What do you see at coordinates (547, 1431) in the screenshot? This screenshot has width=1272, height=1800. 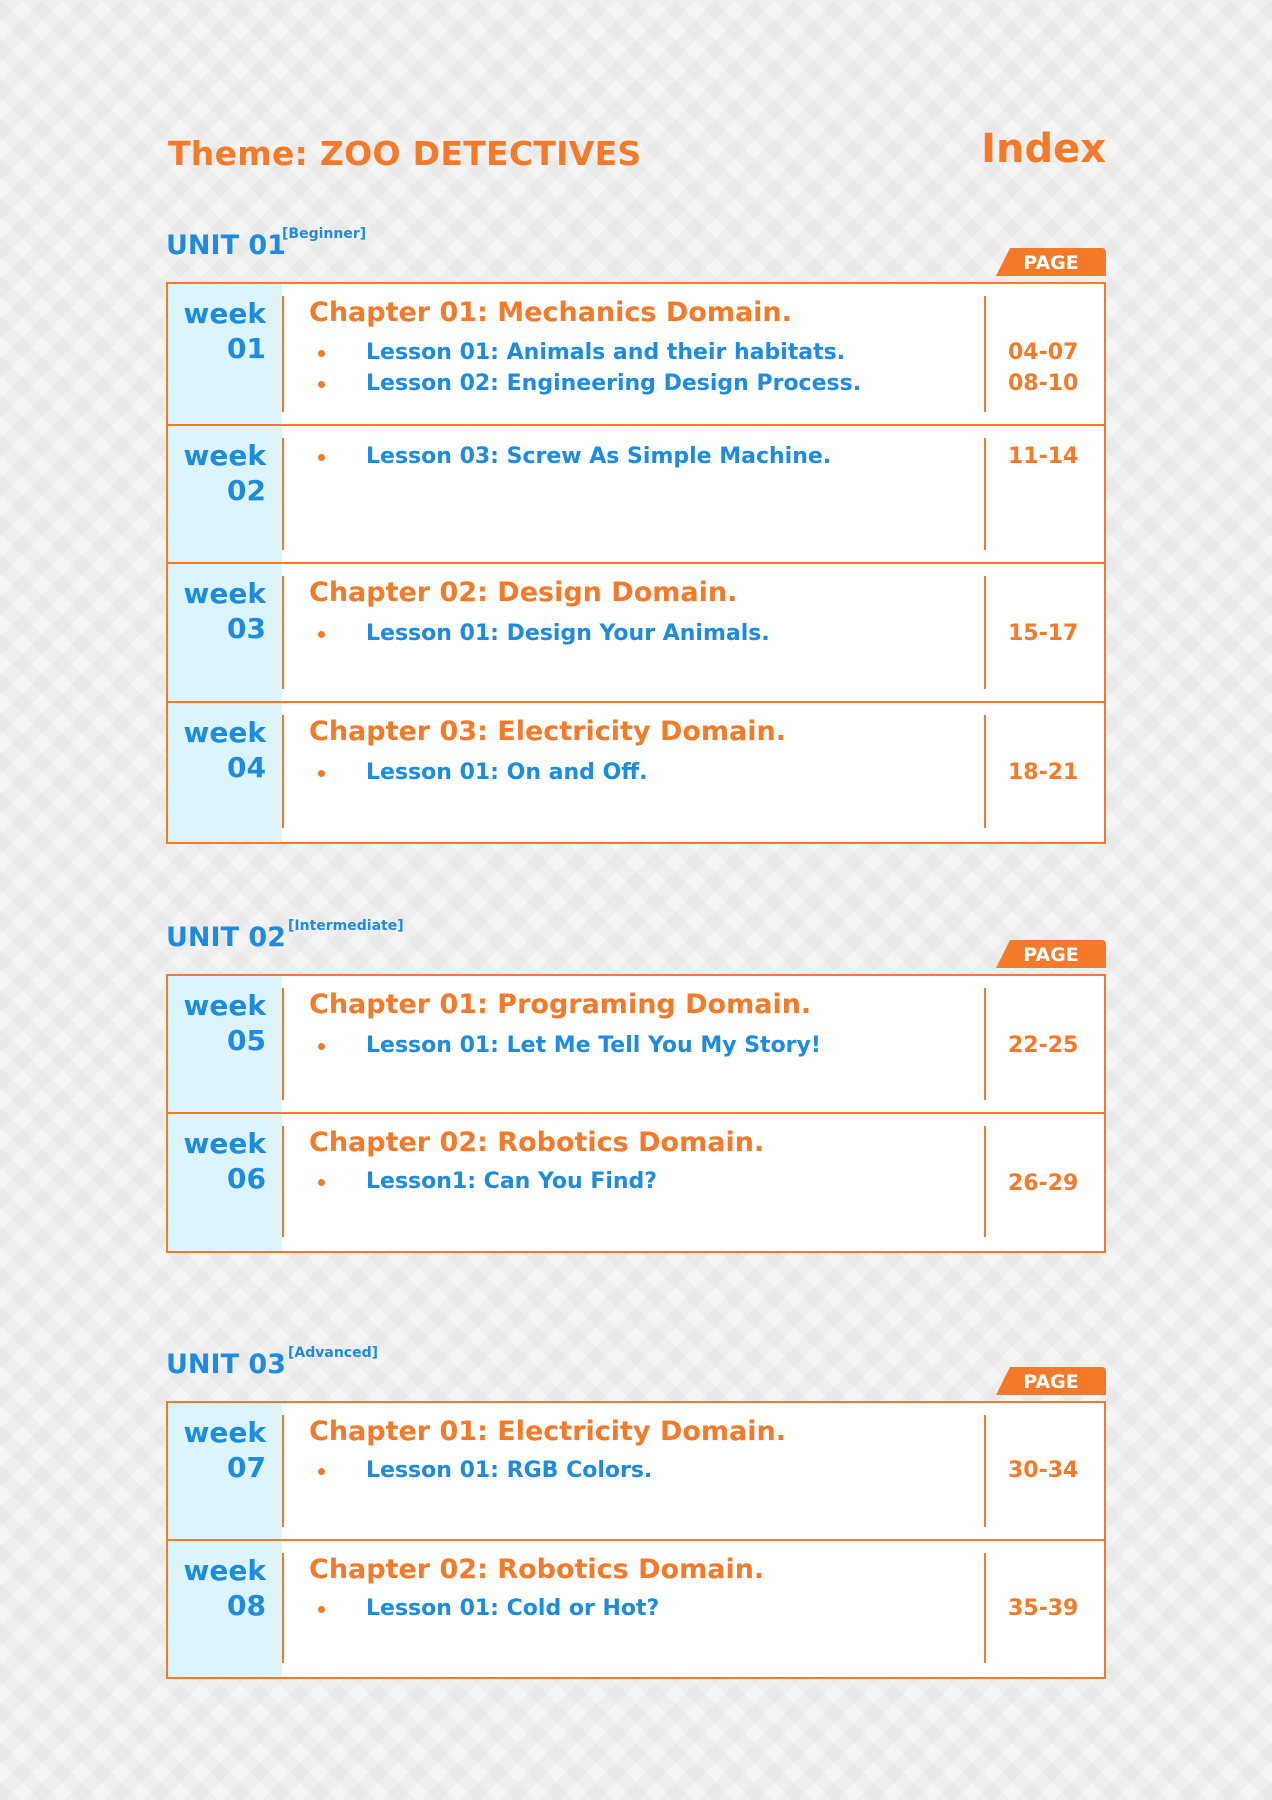 I see `chapter-title: Chapter 01: Electricity Domain.` at bounding box center [547, 1431].